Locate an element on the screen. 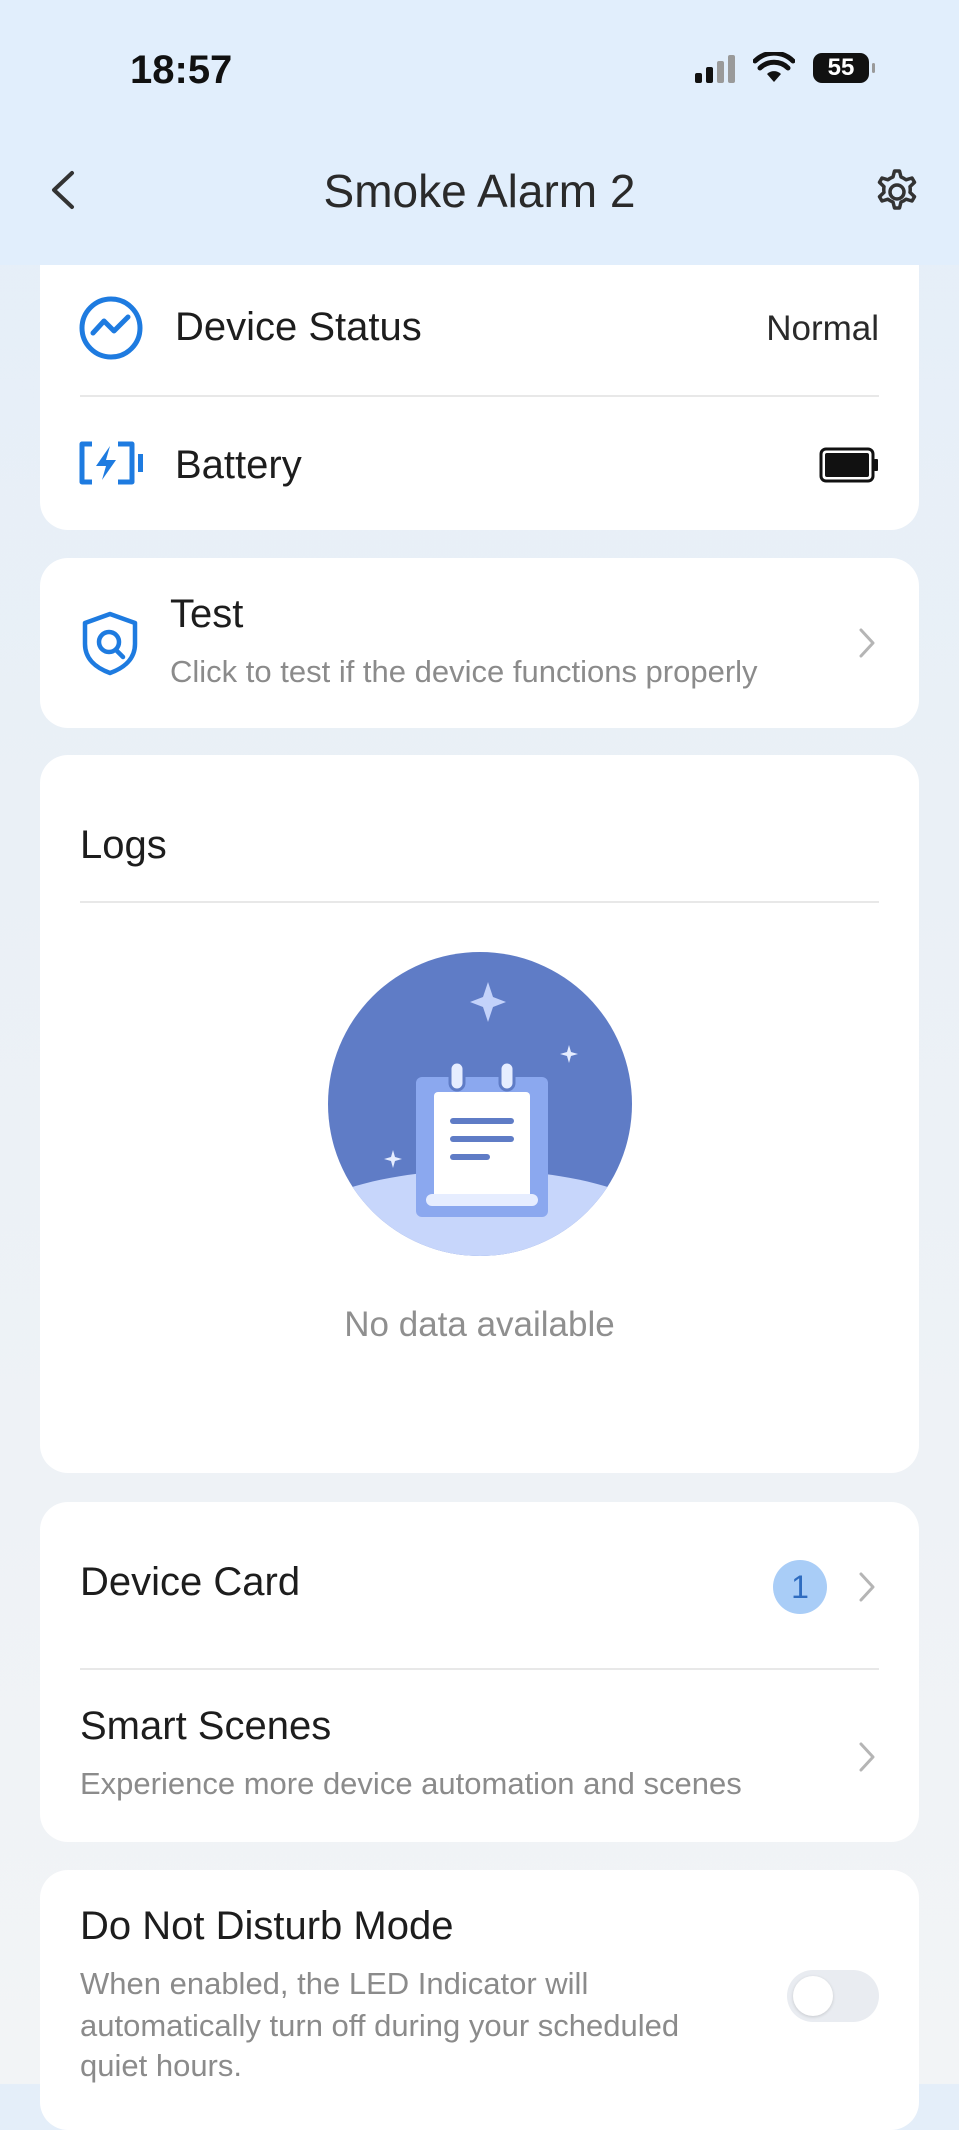 The image size is (959, 2130). header-bar: 18:57 55 Smoke Alarm 2 is located at coordinates (479, 132).